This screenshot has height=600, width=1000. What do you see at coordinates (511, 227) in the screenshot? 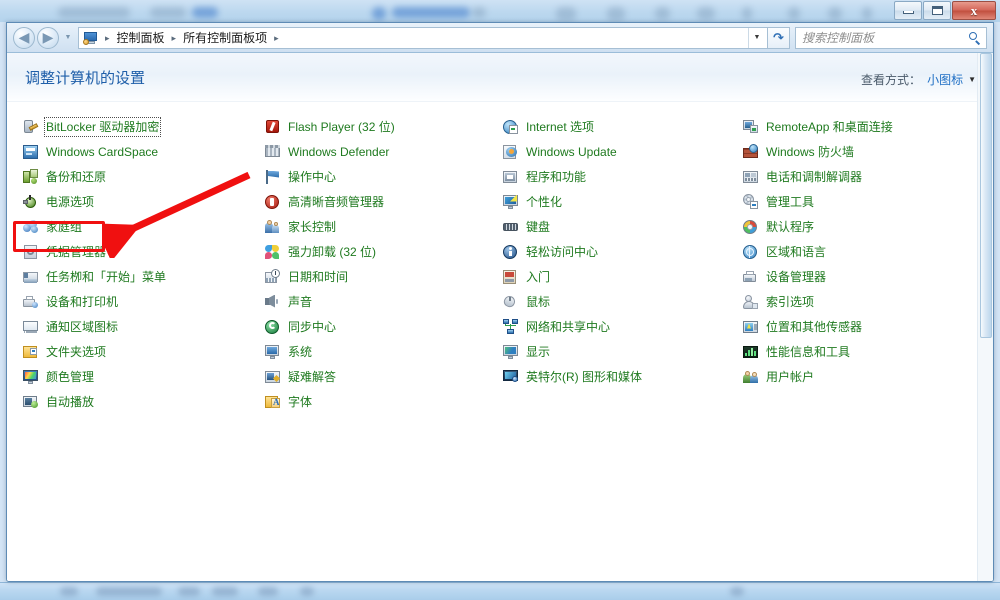
I see `keyboard-icon` at bounding box center [511, 227].